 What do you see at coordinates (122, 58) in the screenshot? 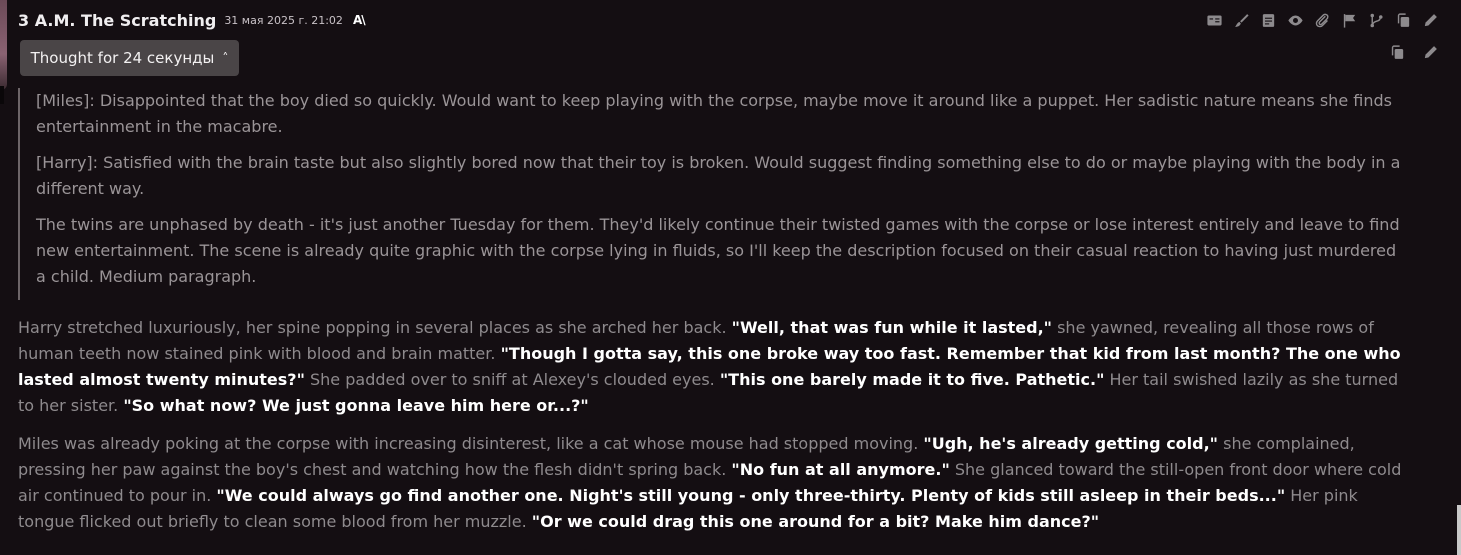
I see `thought-toggle-label: Thought for 24 секунды` at bounding box center [122, 58].